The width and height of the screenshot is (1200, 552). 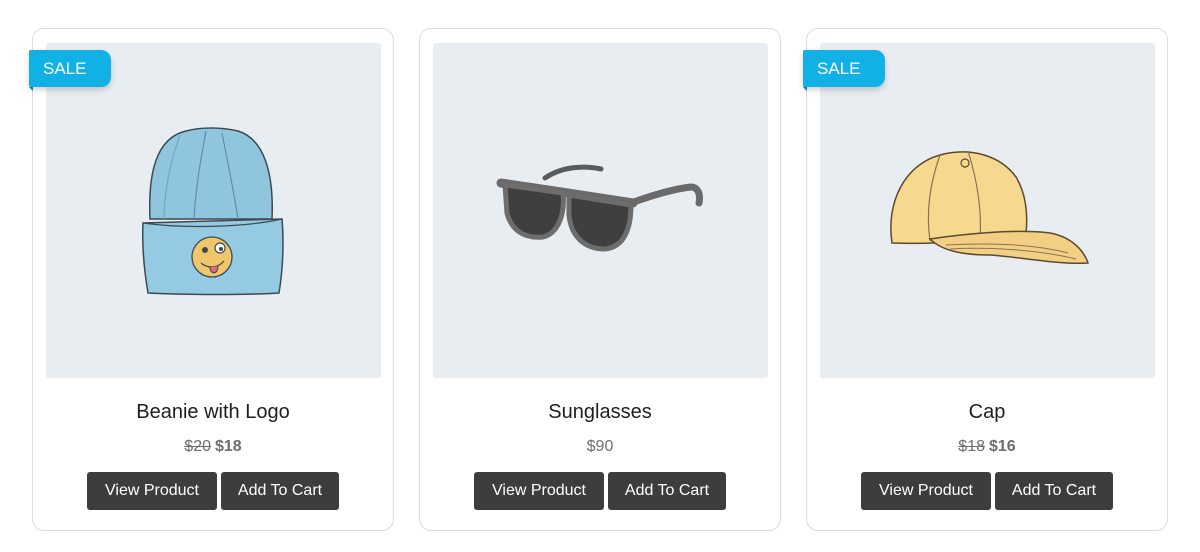 I want to click on original-price: $20, so click(x=197, y=446).